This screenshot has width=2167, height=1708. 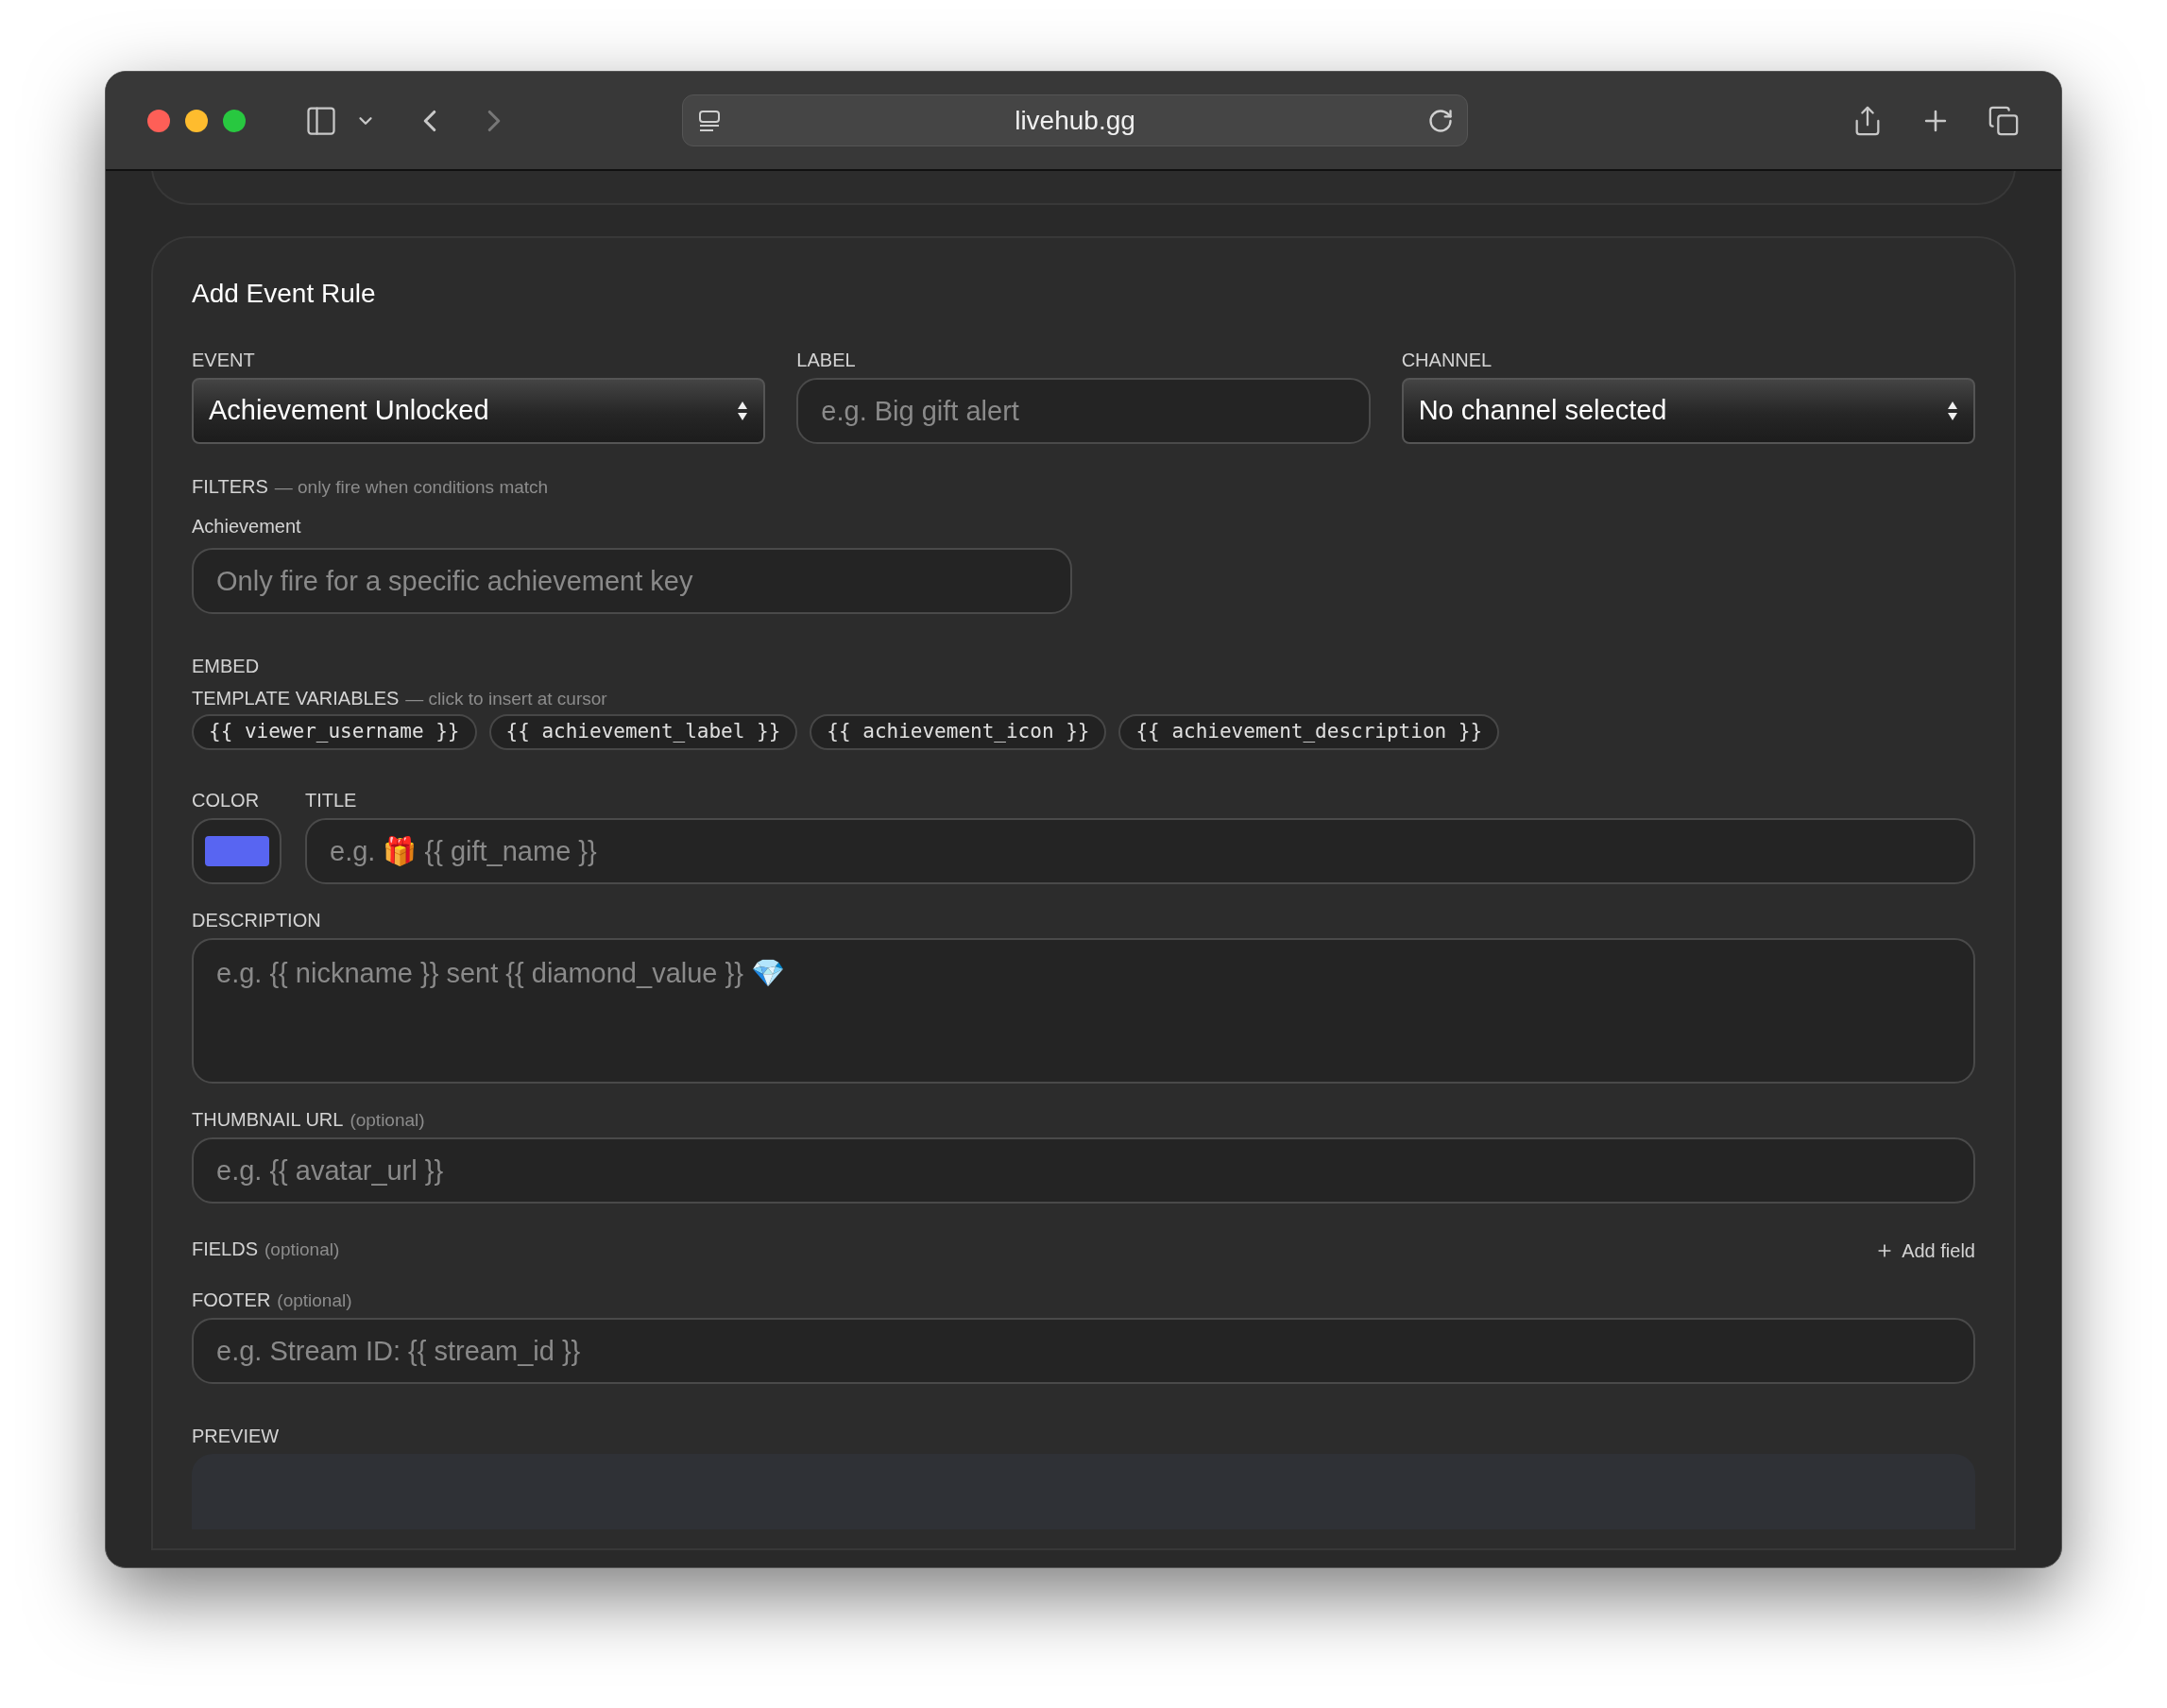 What do you see at coordinates (225, 1249) in the screenshot?
I see `field-label: FIELDS` at bounding box center [225, 1249].